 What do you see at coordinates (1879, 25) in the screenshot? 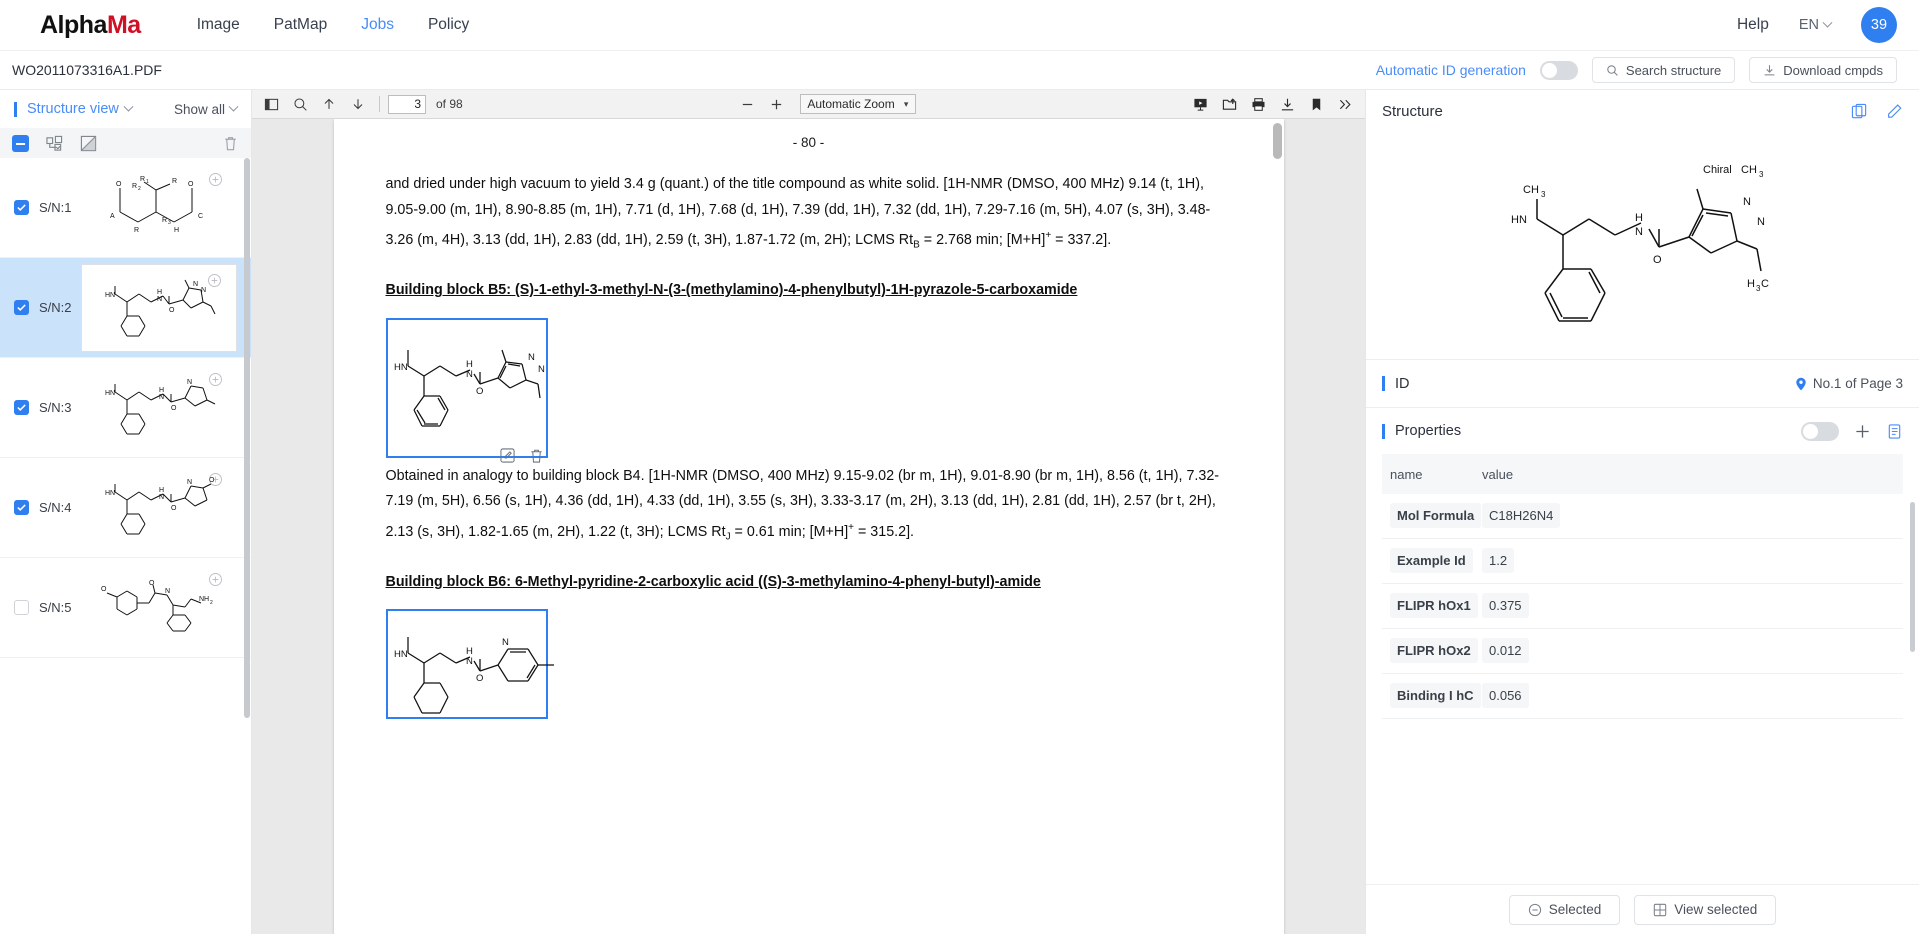
I see `avatar: 39` at bounding box center [1879, 25].